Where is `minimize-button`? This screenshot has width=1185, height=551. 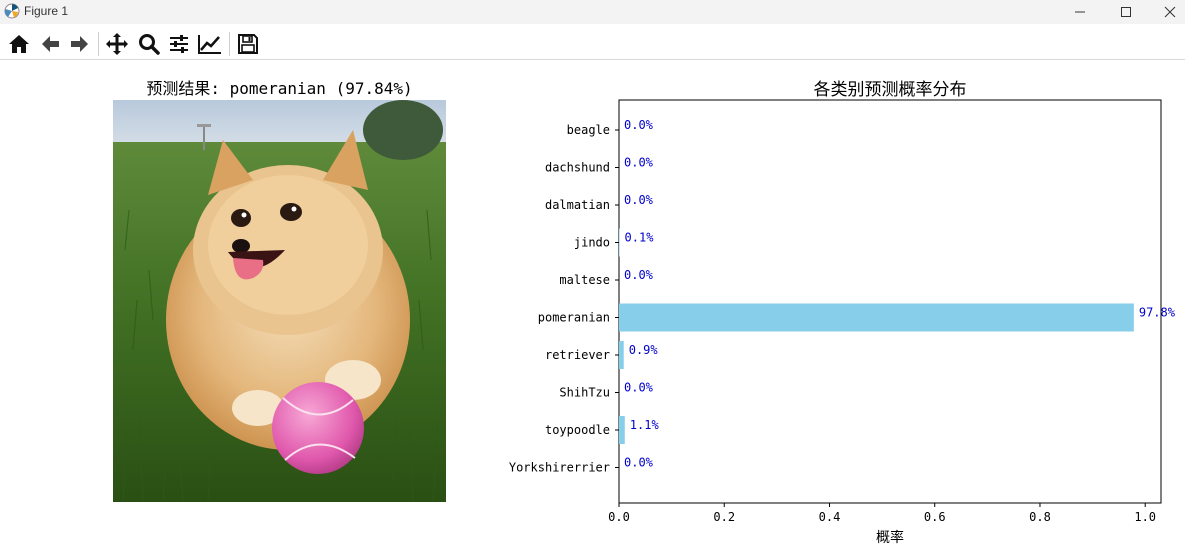 minimize-button is located at coordinates (1080, 12).